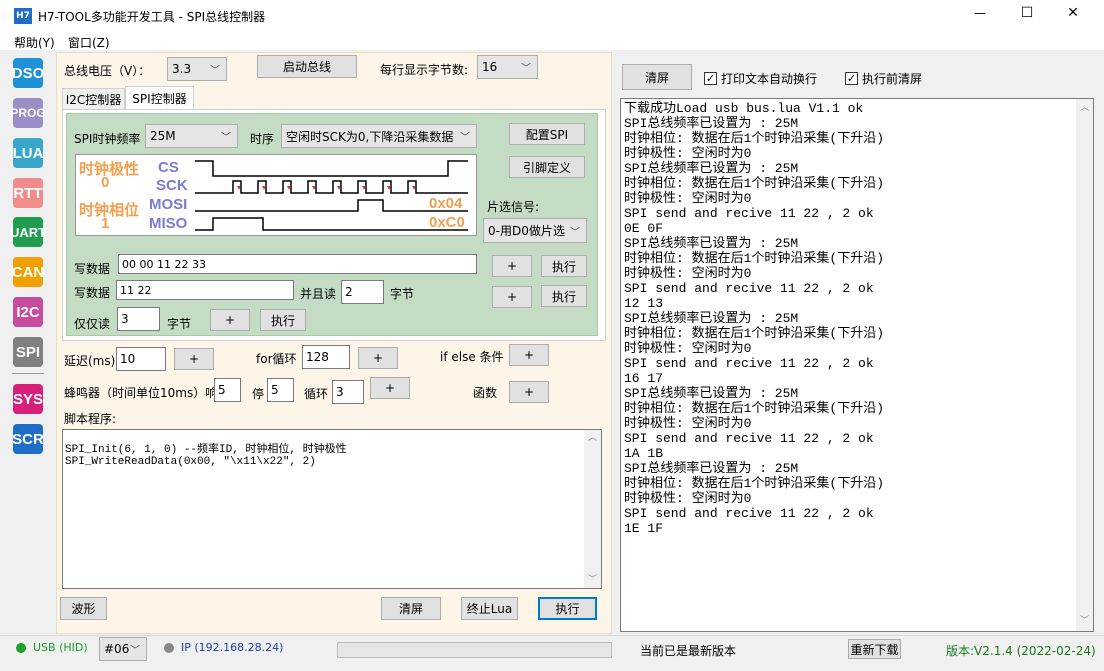 This screenshot has height=671, width=1104. Describe the element at coordinates (28, 352) in the screenshot. I see `spi-icon: SPI` at that location.